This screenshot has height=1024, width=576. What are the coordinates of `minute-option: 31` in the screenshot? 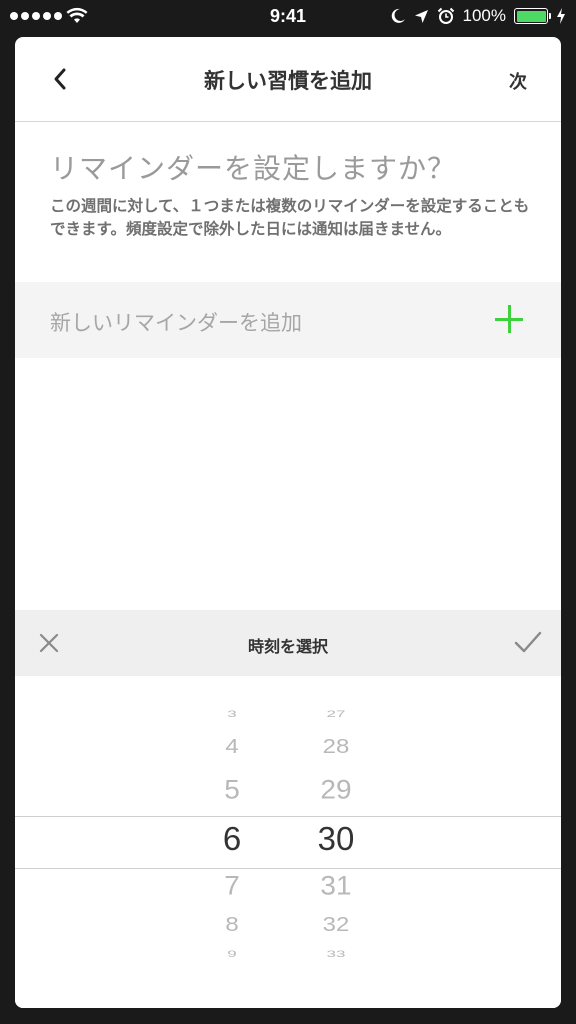 It's located at (336, 886).